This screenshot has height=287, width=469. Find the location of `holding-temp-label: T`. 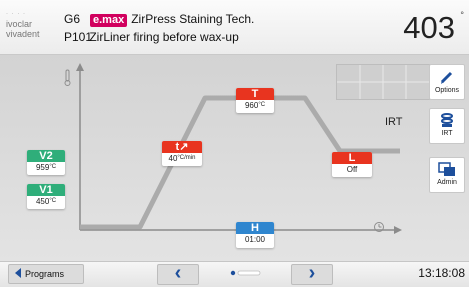

holding-temp-label: T is located at coordinates (255, 94).